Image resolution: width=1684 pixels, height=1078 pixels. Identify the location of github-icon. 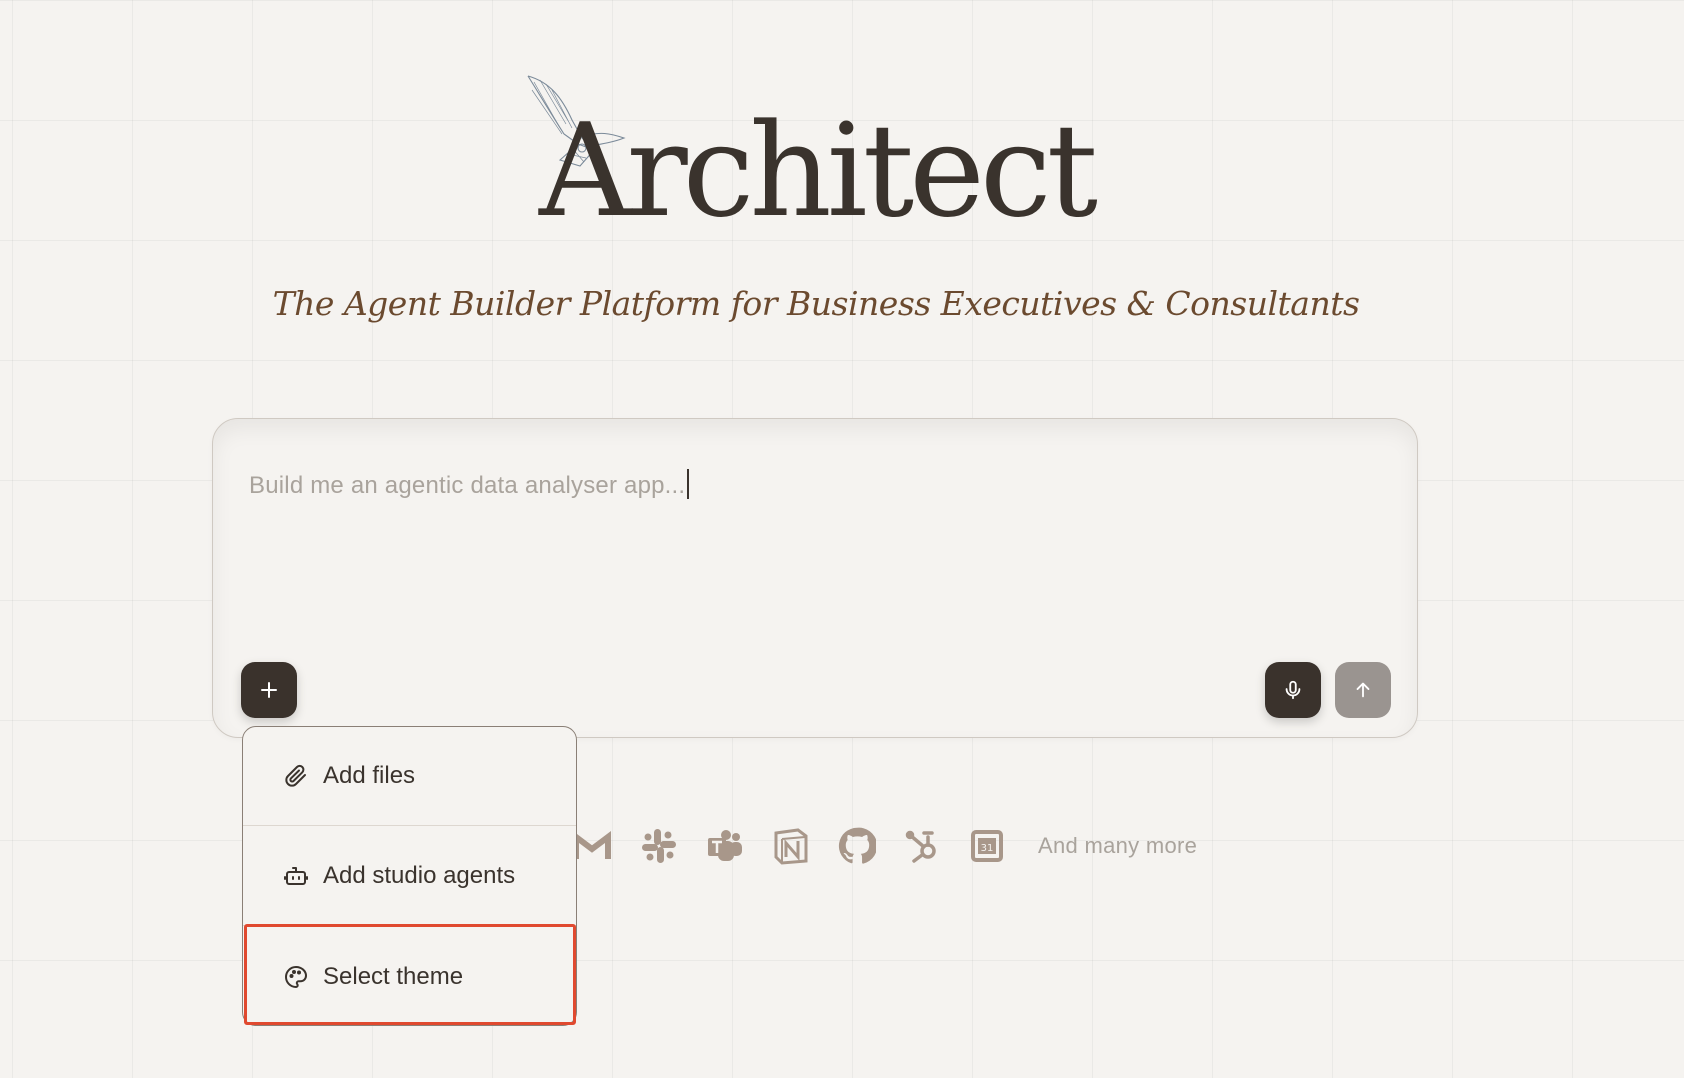
(857, 845).